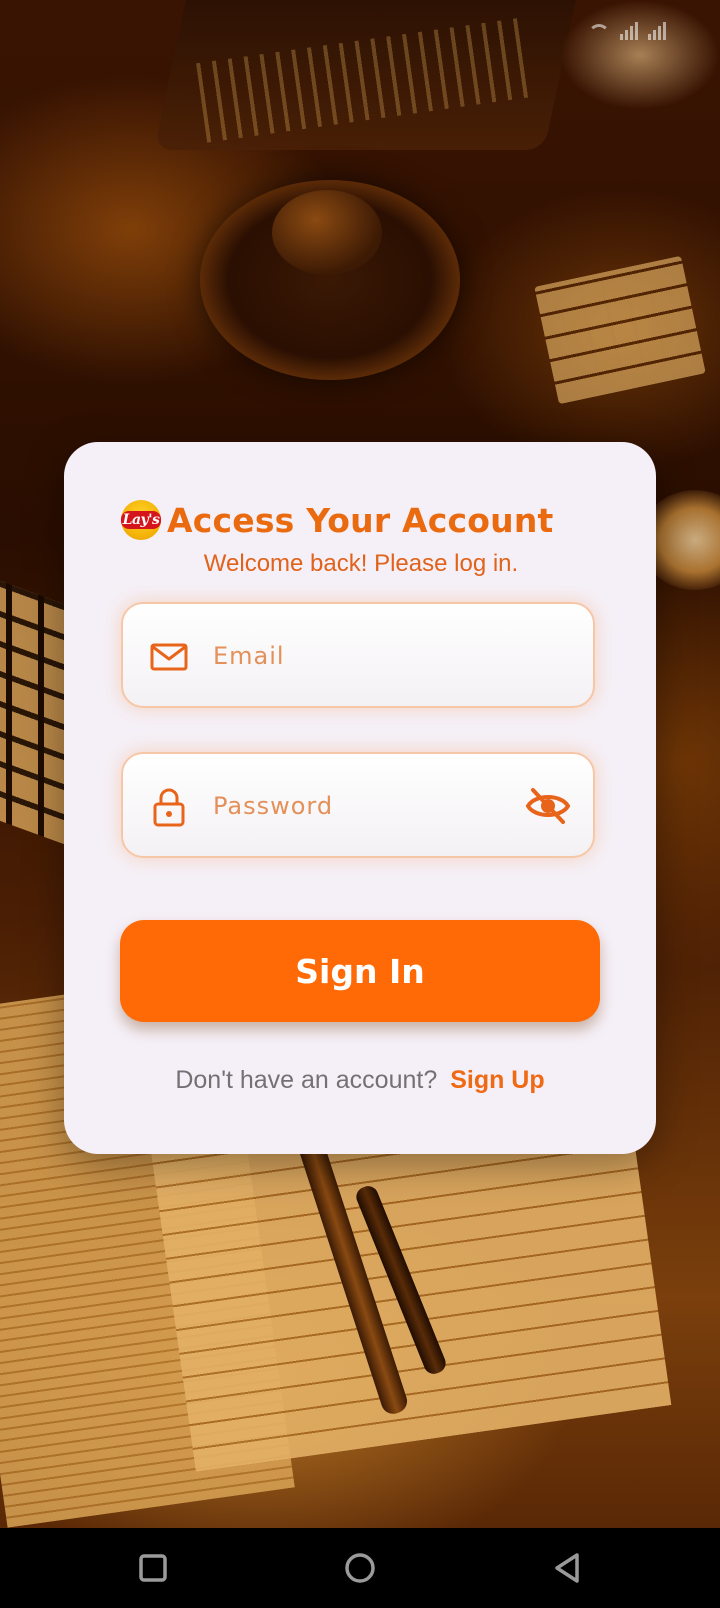 The height and width of the screenshot is (1608, 720). What do you see at coordinates (657, 31) in the screenshot?
I see `signal-icon-secondary` at bounding box center [657, 31].